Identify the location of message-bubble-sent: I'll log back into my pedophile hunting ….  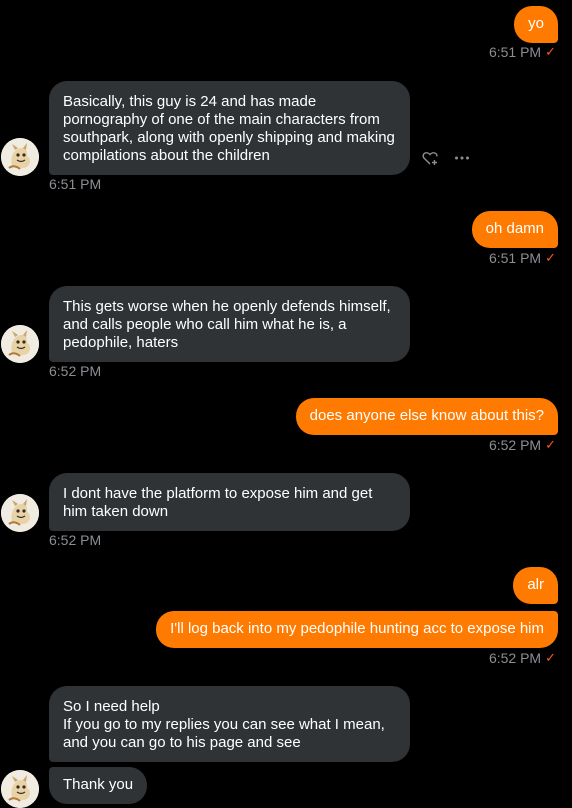
(357, 629).